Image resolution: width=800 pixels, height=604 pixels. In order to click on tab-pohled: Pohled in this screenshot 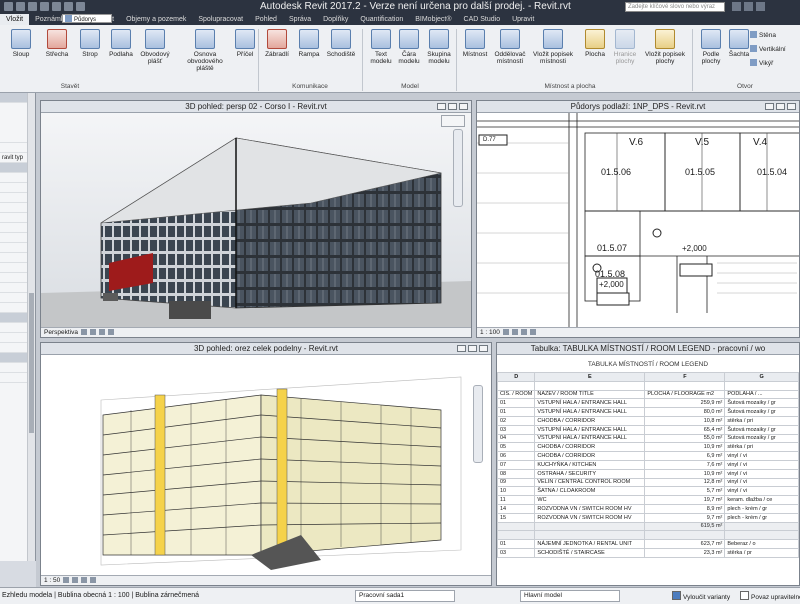, I will do `click(266, 19)`.